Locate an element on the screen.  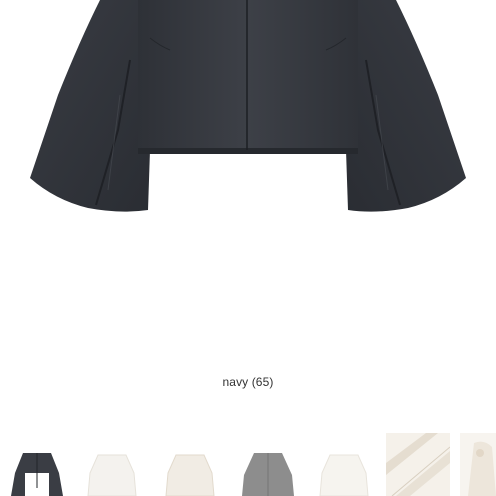
thumbnail-detail is located at coordinates (418, 464).